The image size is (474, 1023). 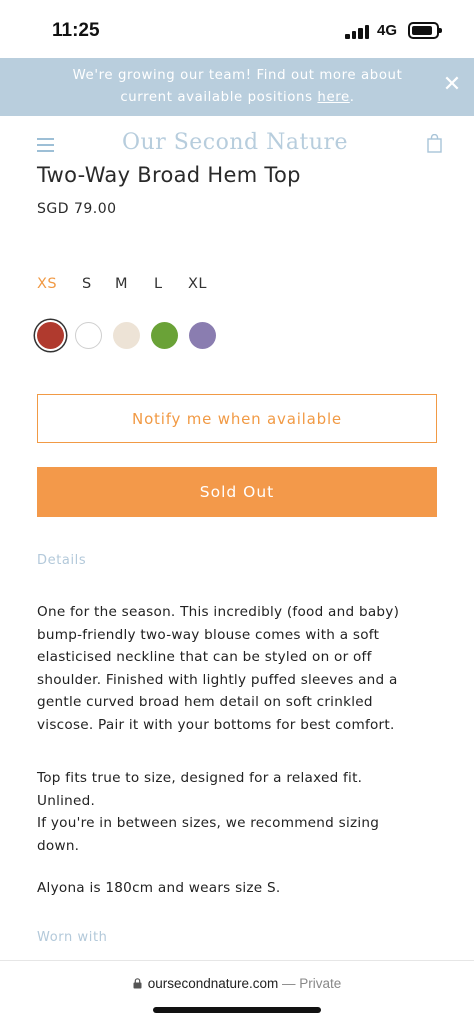 I want to click on color-swatch-purple, so click(x=202, y=335).